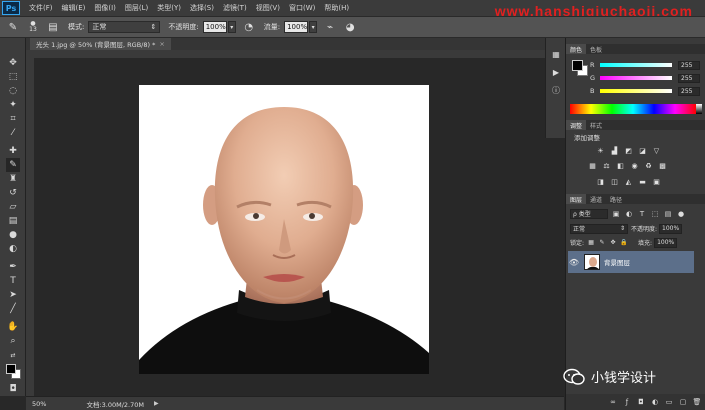 The height and width of the screenshot is (410, 705). What do you see at coordinates (613, 402) in the screenshot?
I see `link-layers-icon: ∞` at bounding box center [613, 402].